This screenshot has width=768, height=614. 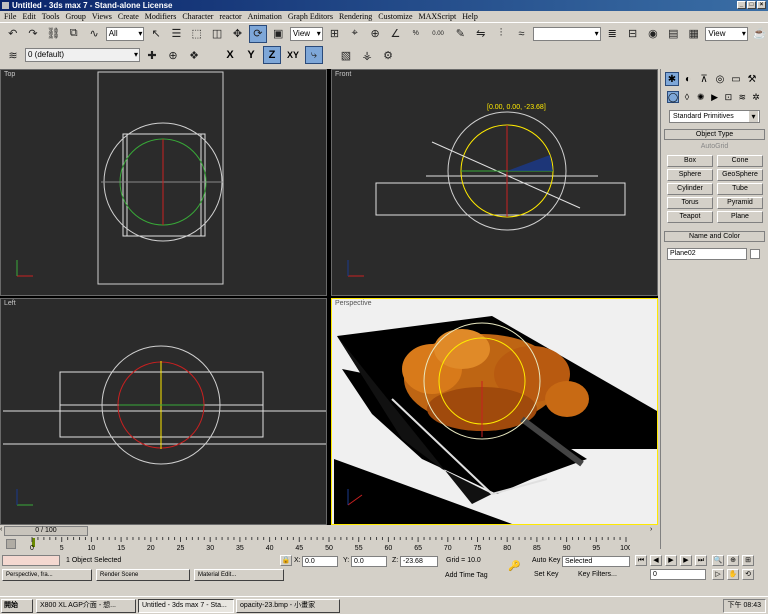 I want to click on track-bar-menu-icon, so click(x=11, y=544).